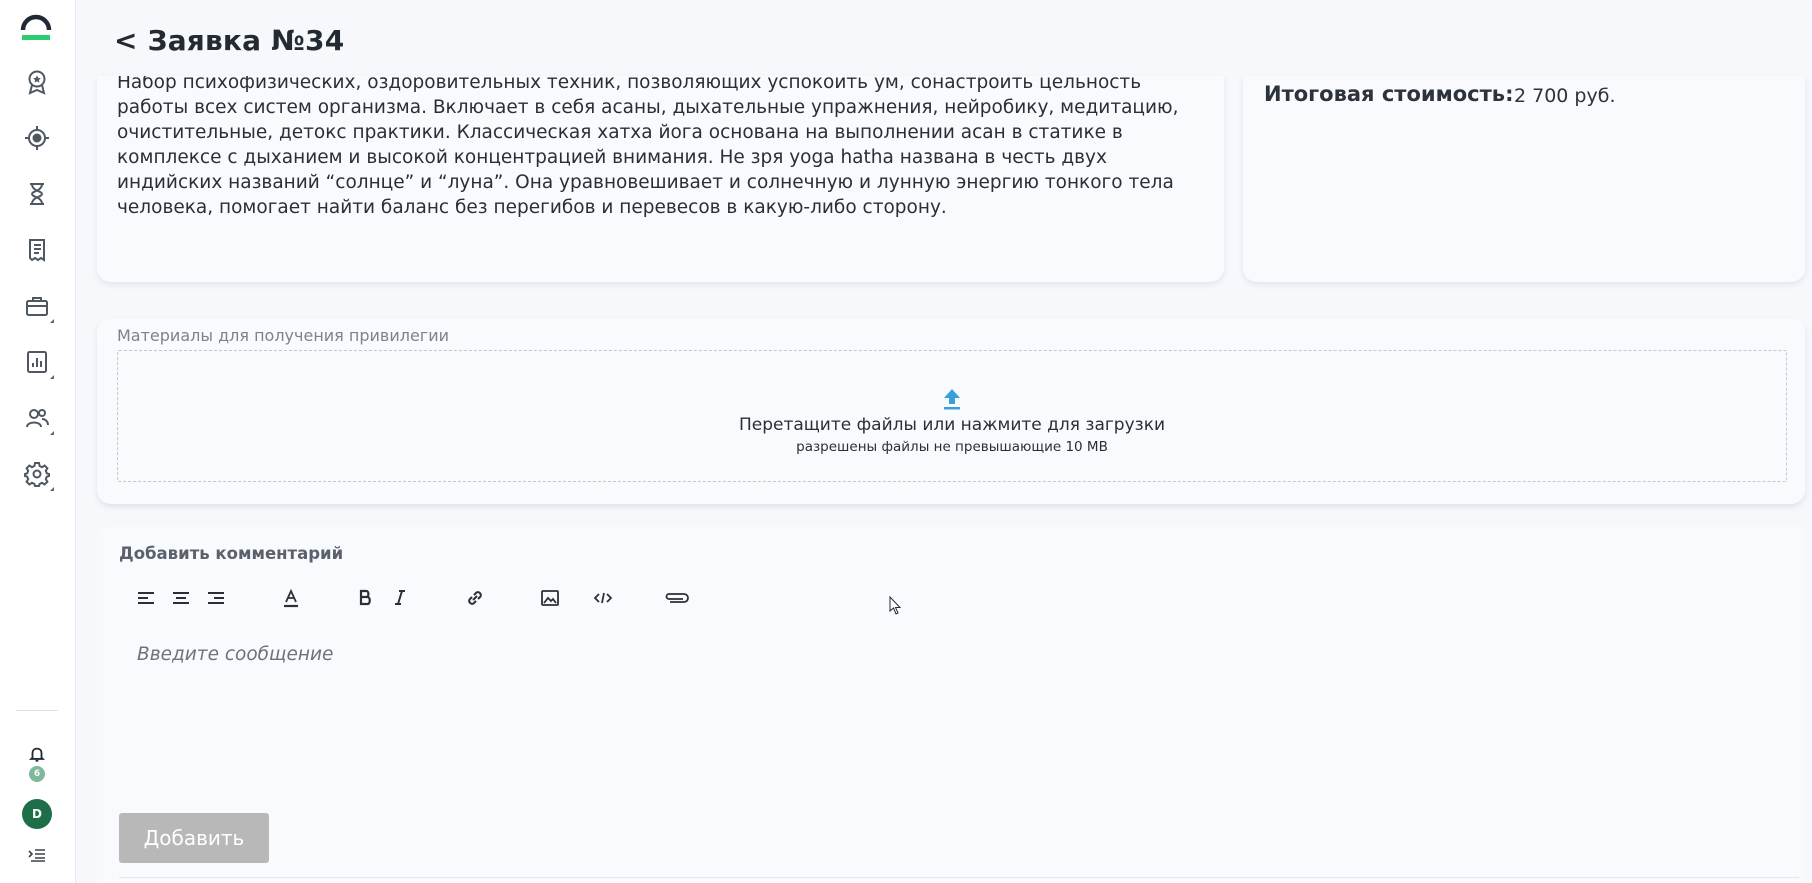 The image size is (1812, 883). What do you see at coordinates (37, 855) in the screenshot?
I see `expand-menu-icon` at bounding box center [37, 855].